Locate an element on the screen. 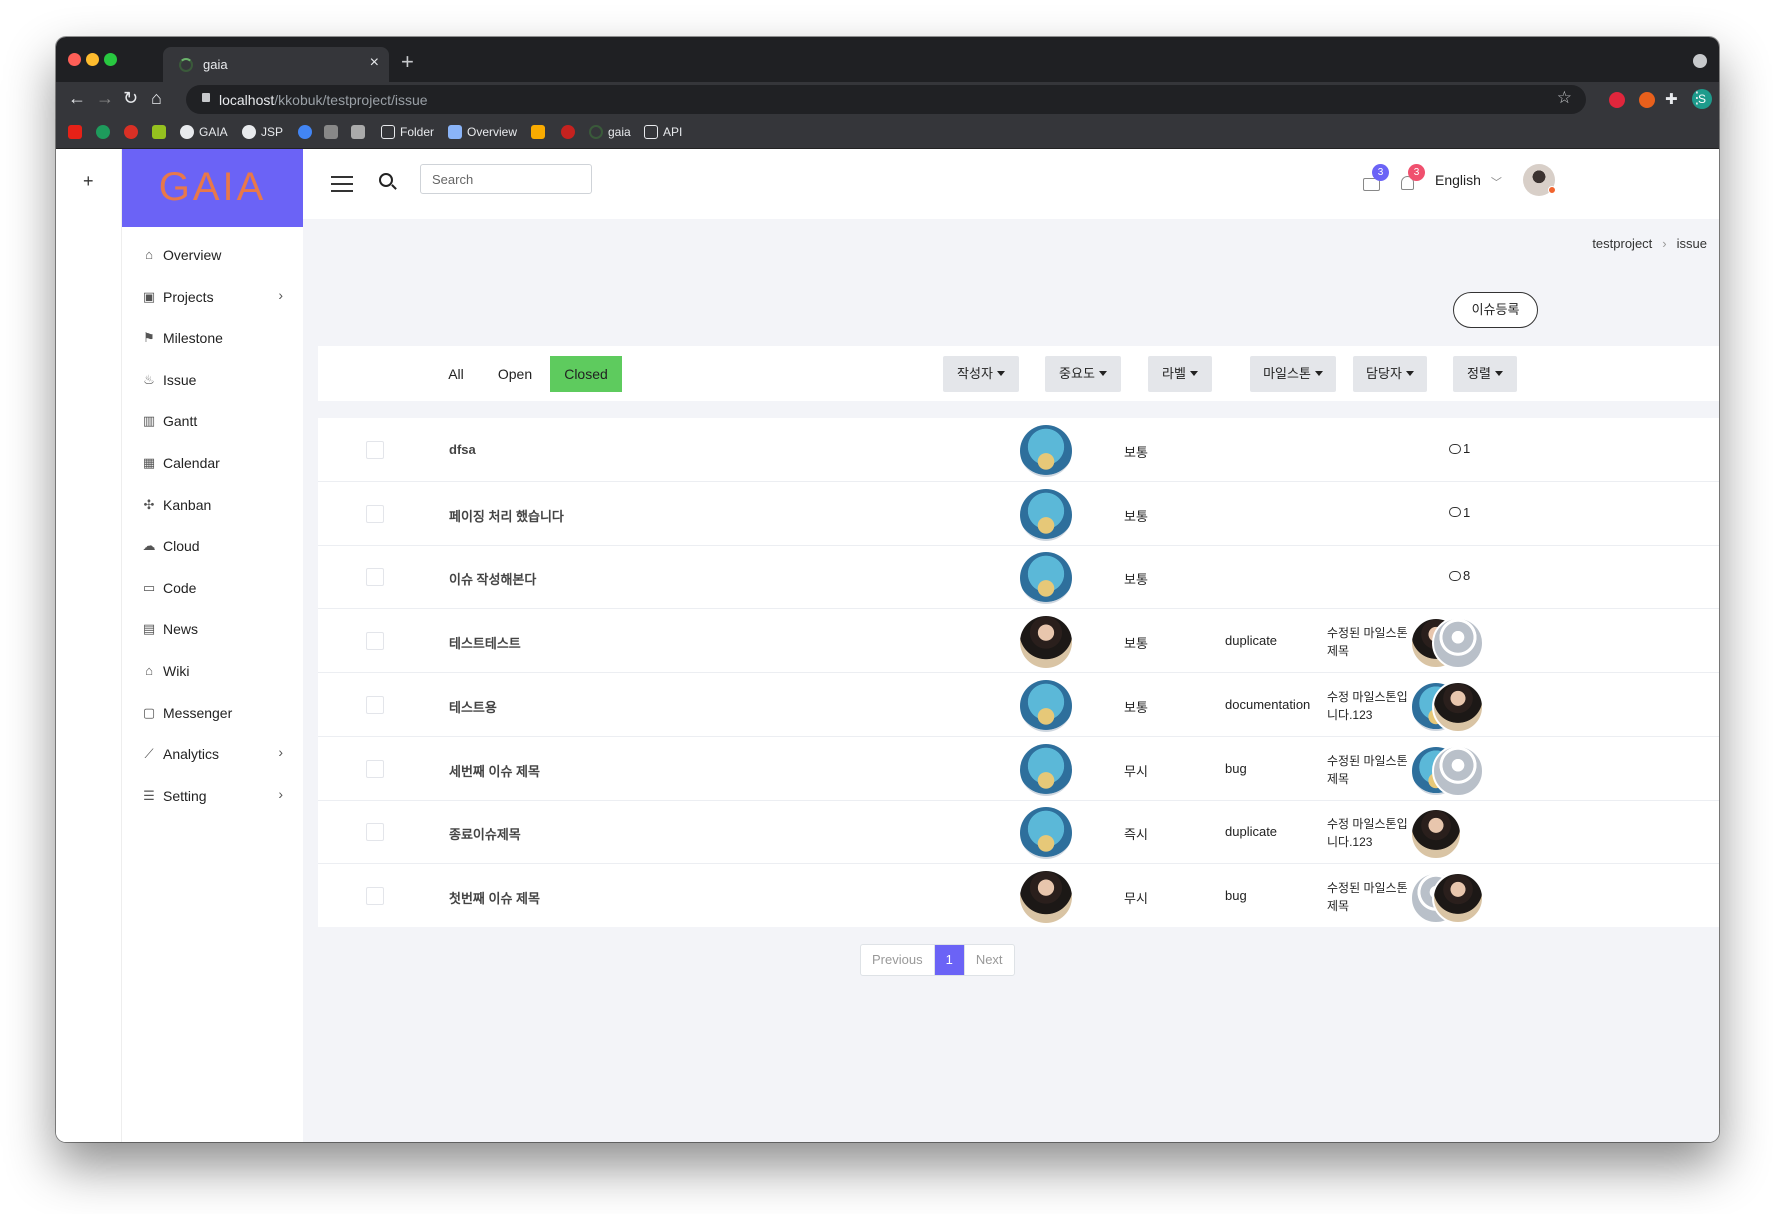 This screenshot has width=1773, height=1214. bookmark-gaia: GAIA is located at coordinates (204, 132).